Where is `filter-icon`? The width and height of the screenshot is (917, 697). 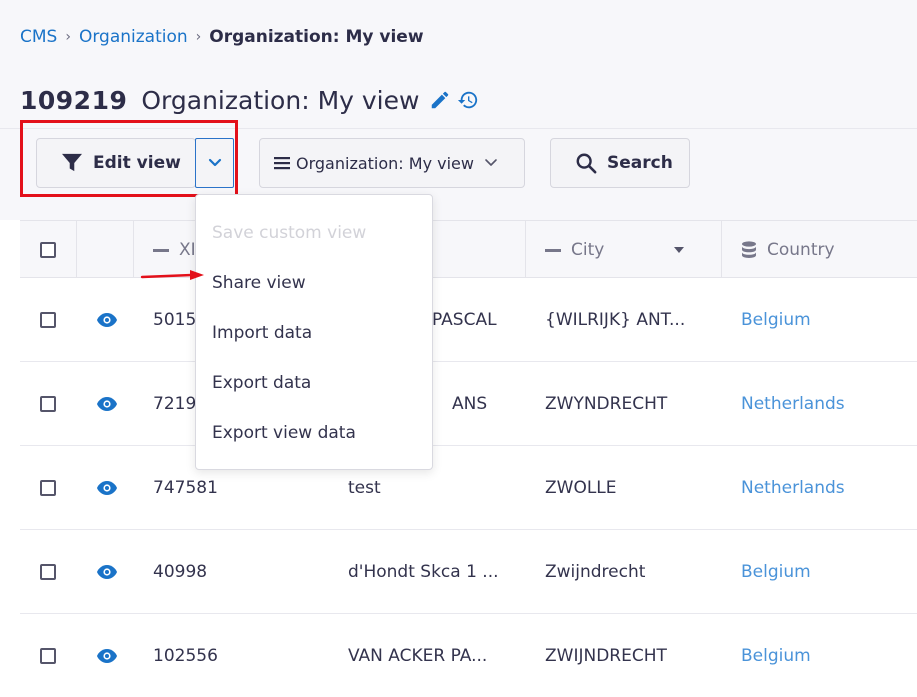
filter-icon is located at coordinates (72, 162).